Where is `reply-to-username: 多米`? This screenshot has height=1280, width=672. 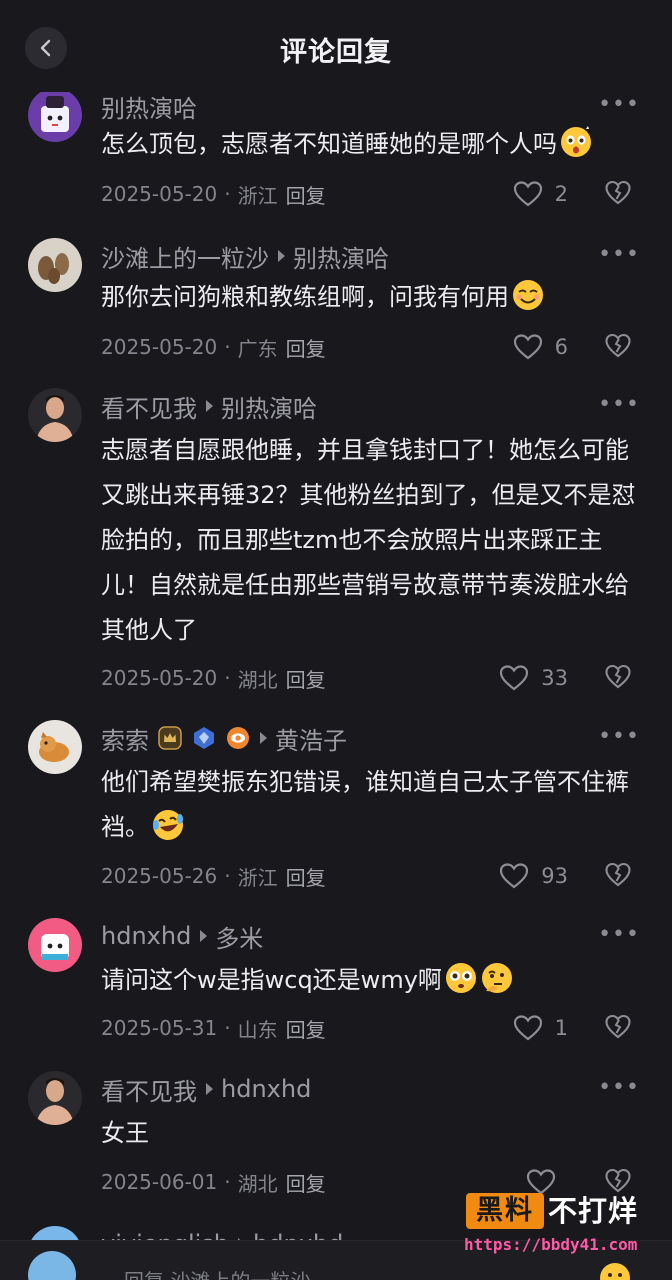 reply-to-username: 多米 is located at coordinates (239, 936).